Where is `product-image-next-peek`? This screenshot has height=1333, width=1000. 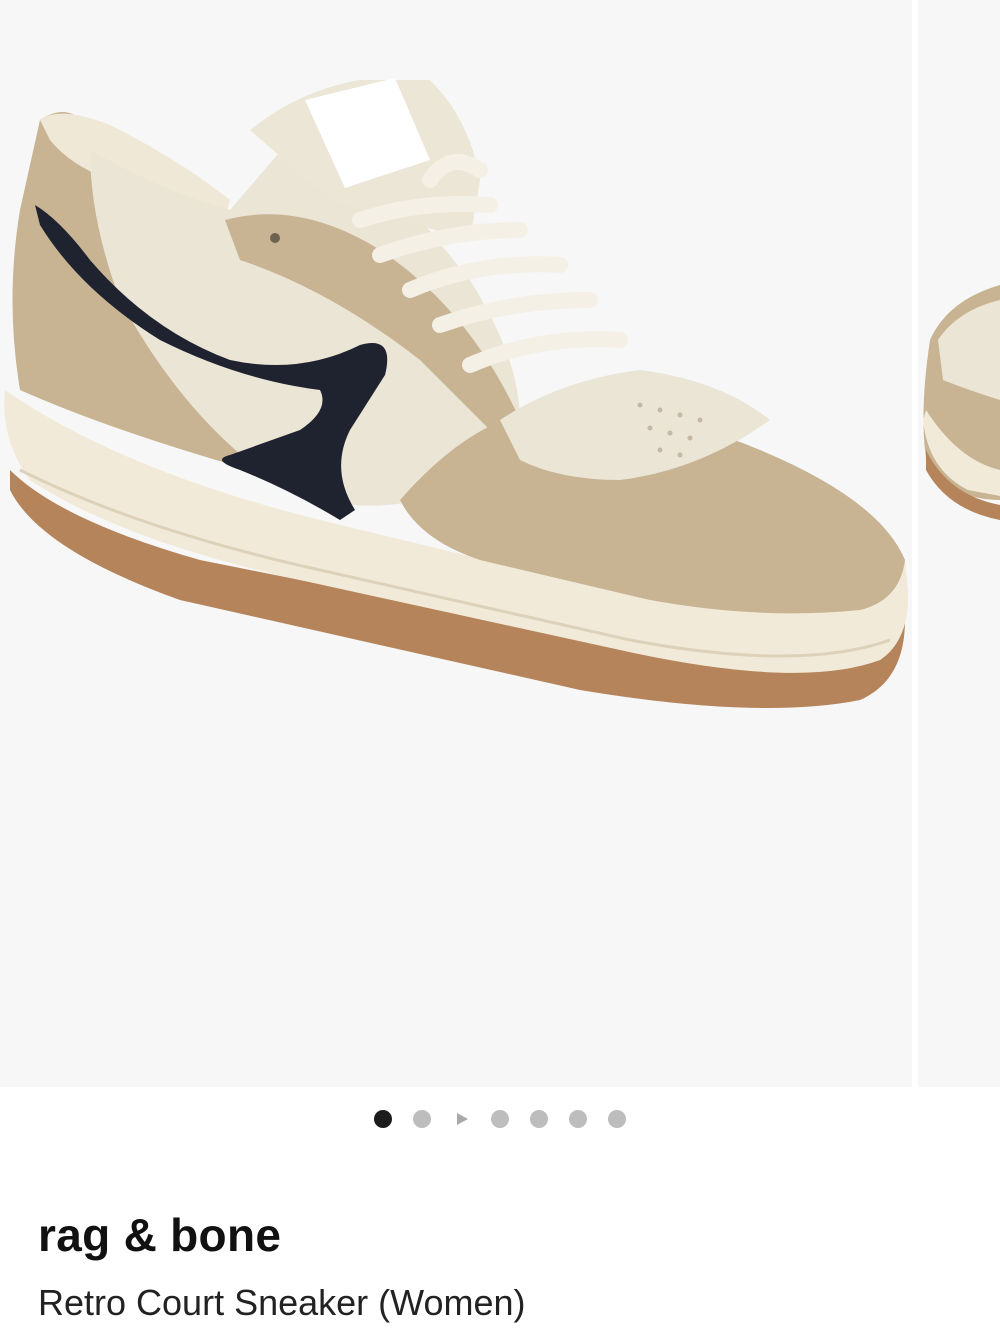
product-image-next-peek is located at coordinates (959, 543).